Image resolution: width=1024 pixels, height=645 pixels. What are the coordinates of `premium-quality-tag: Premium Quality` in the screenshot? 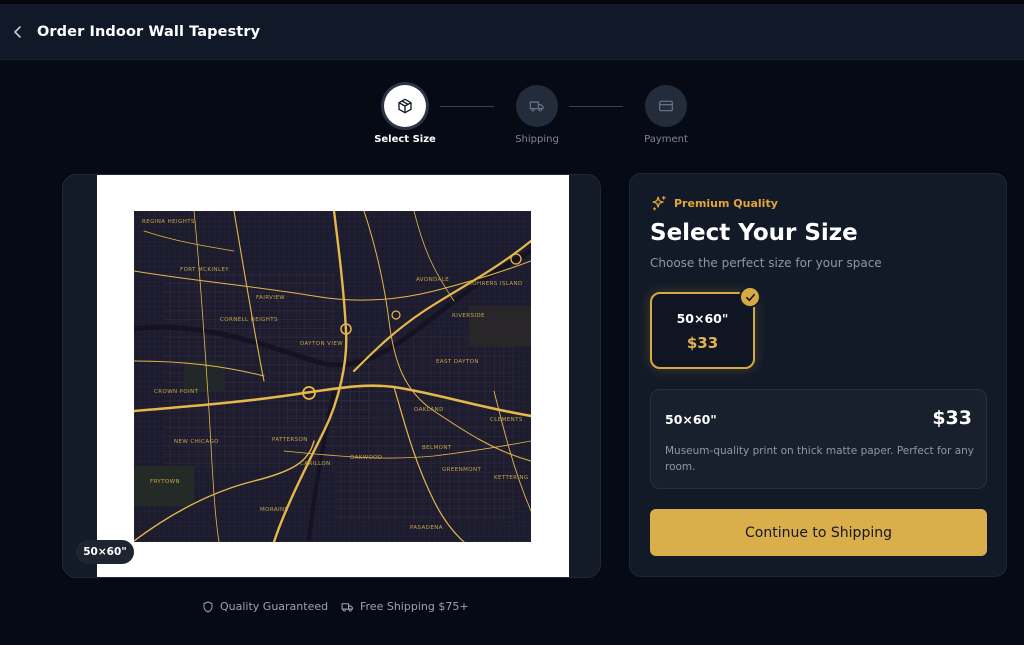 It's located at (714, 203).